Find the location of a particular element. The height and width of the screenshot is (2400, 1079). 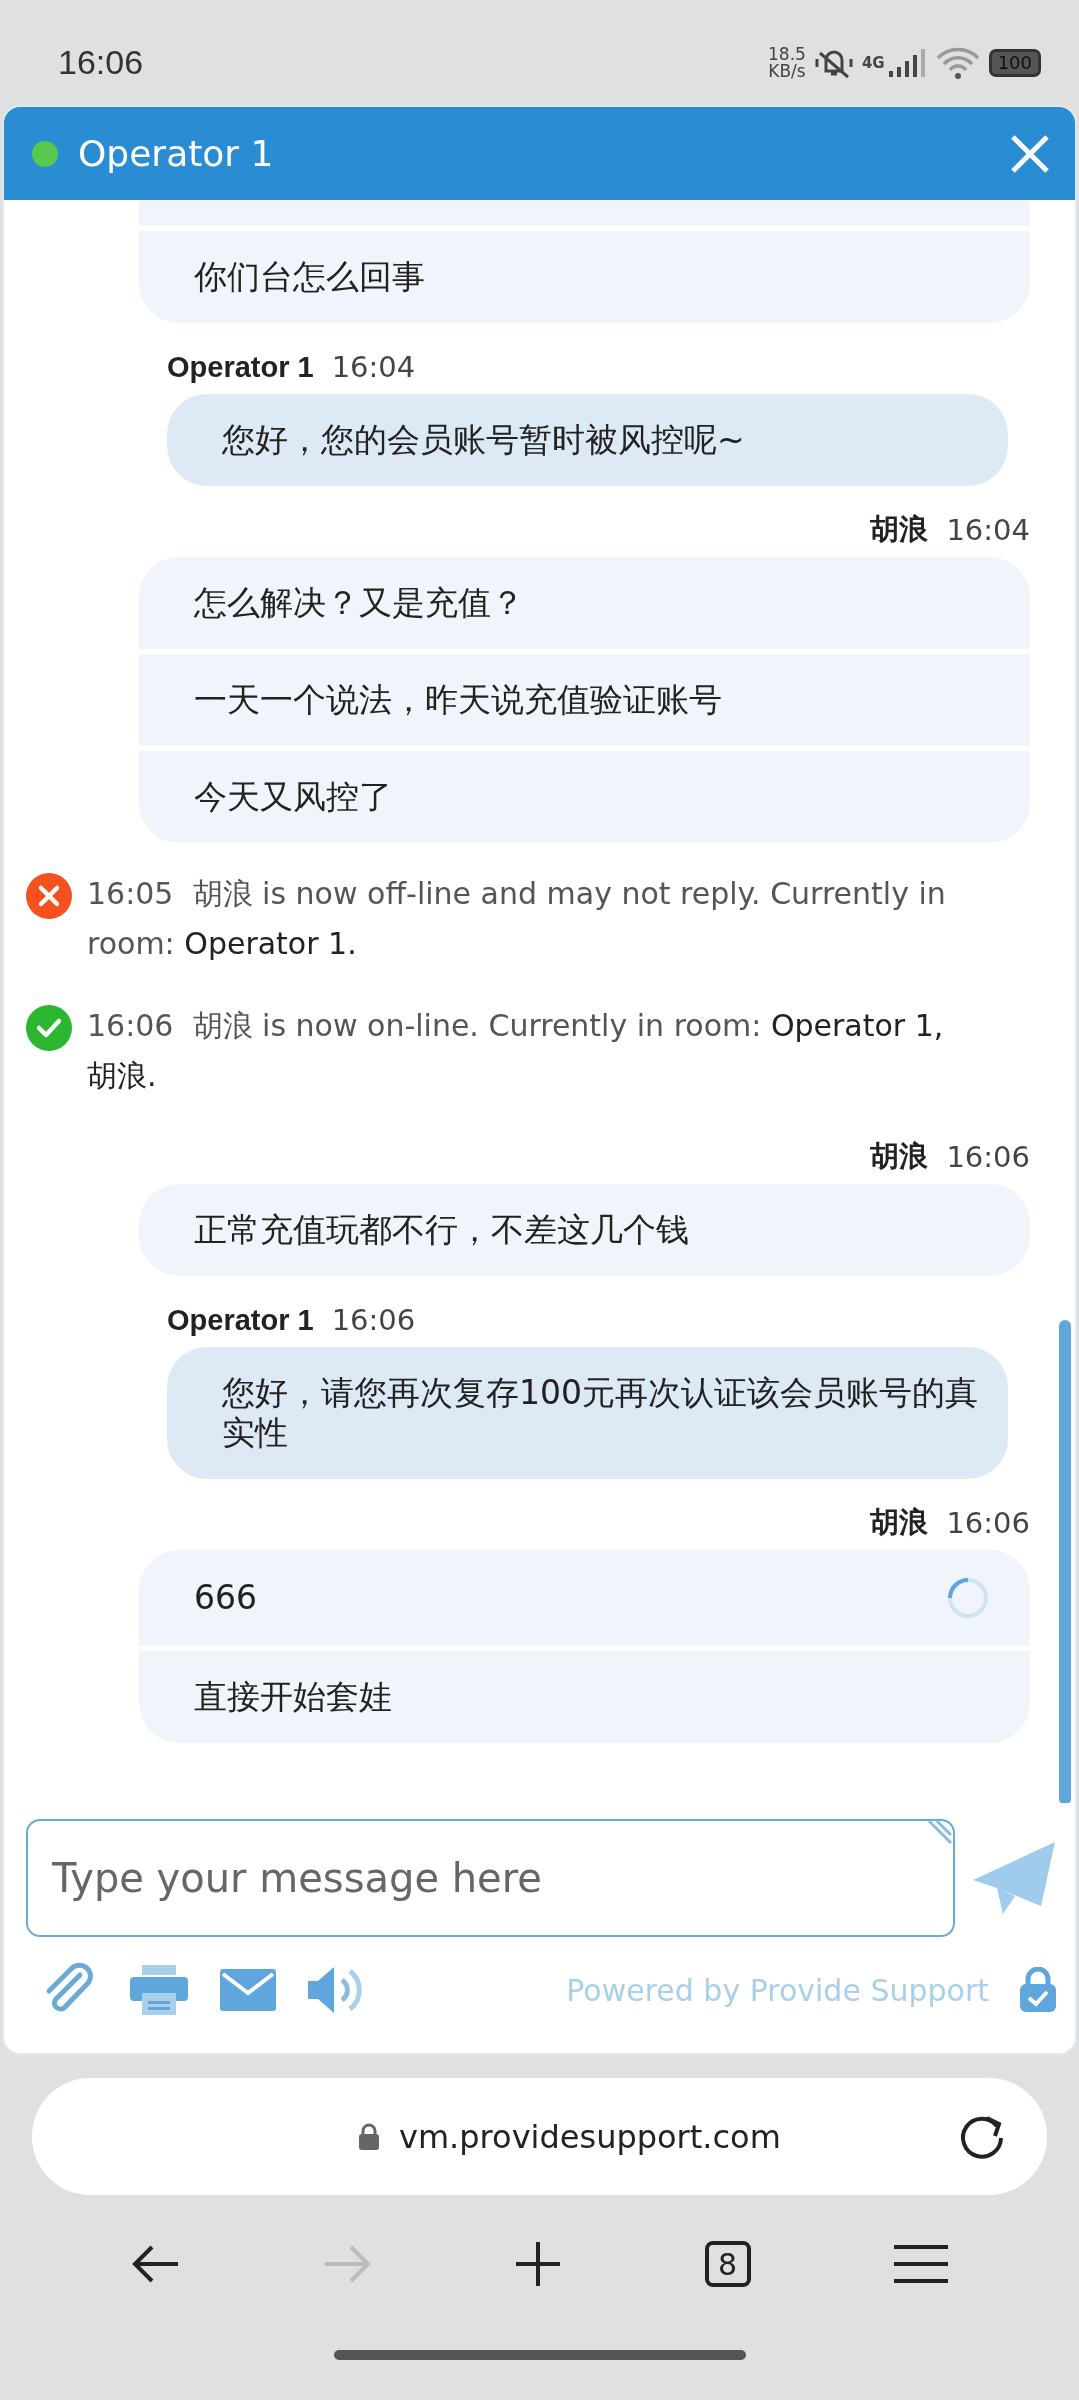

network-speed: 18.5 KB/s is located at coordinates (787, 62).